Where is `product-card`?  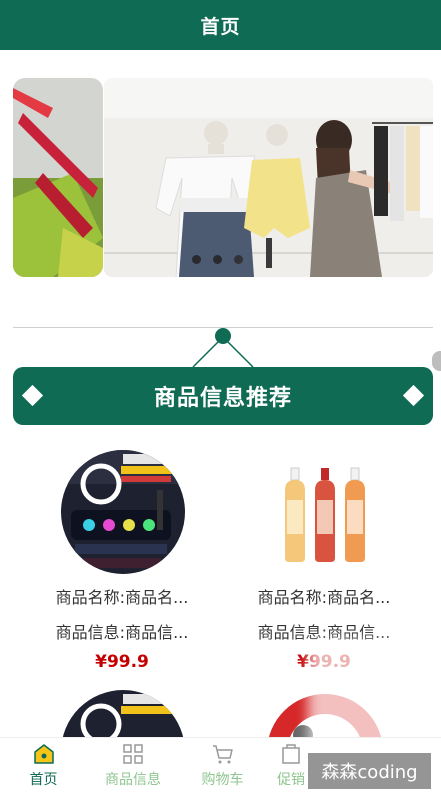
product-card is located at coordinates (122, 715).